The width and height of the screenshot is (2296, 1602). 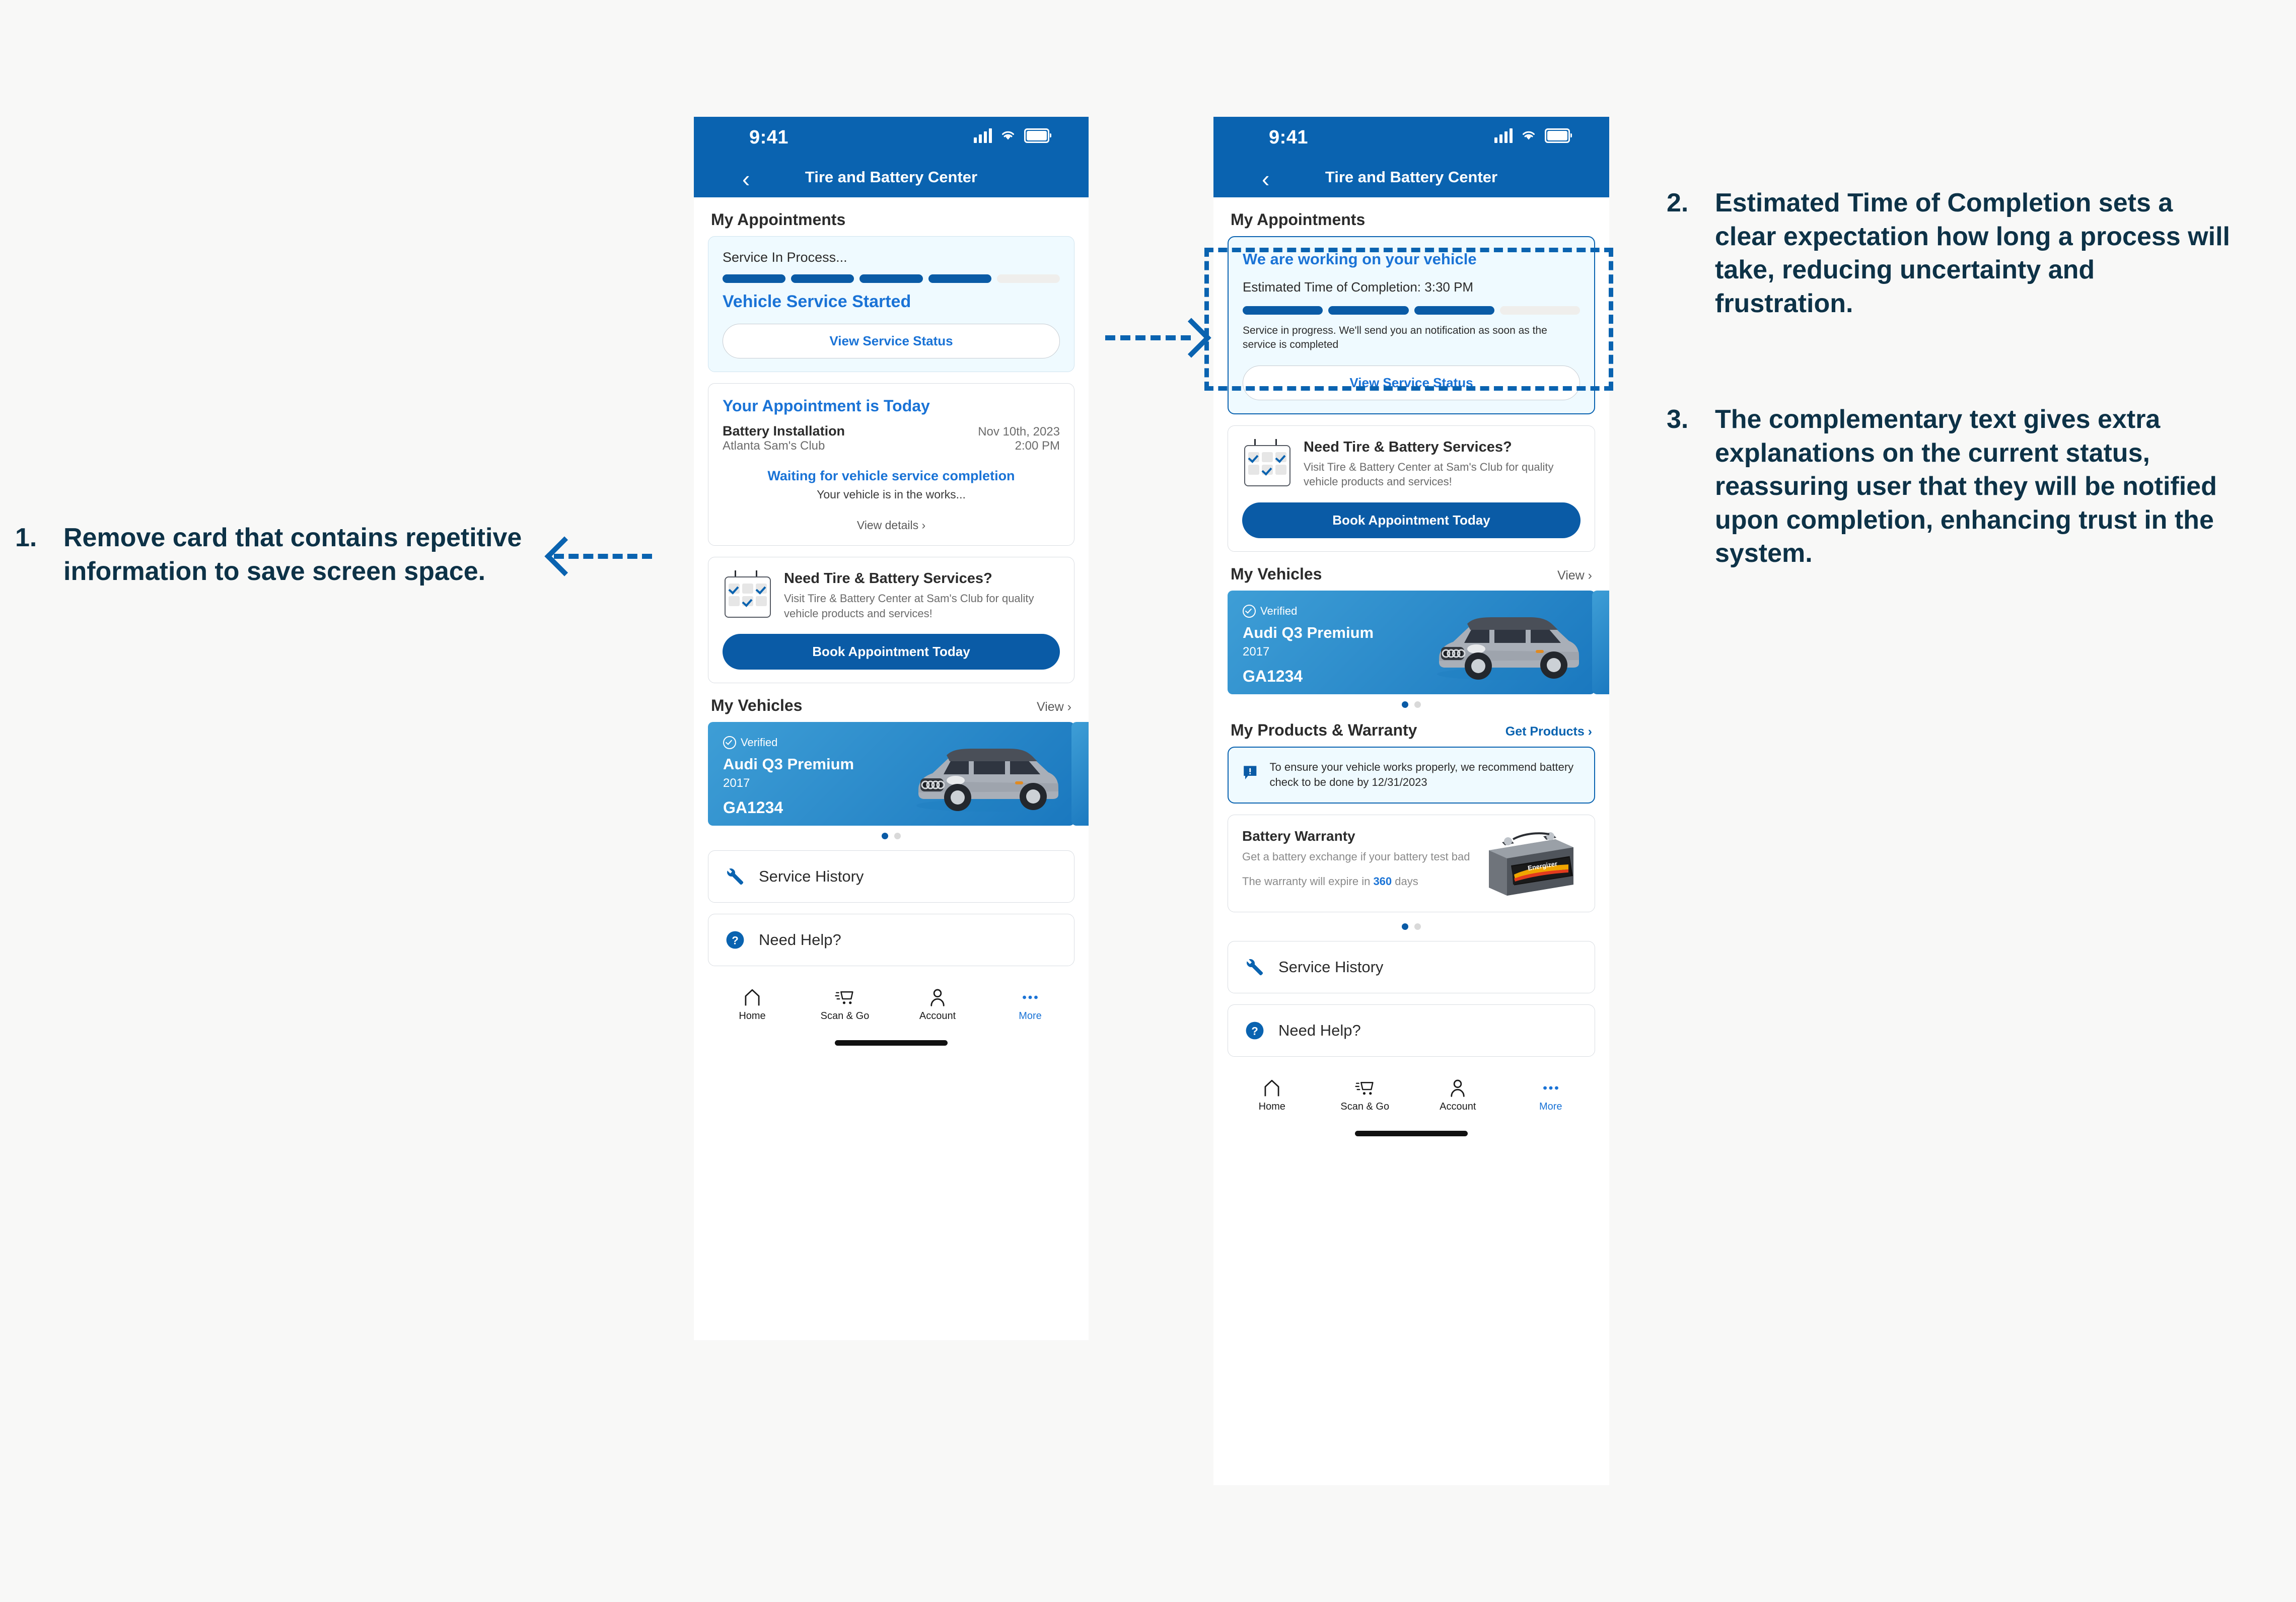 I want to click on appointment-service-row: Battery Installation Nov 10th, 2023, so click(x=891, y=431).